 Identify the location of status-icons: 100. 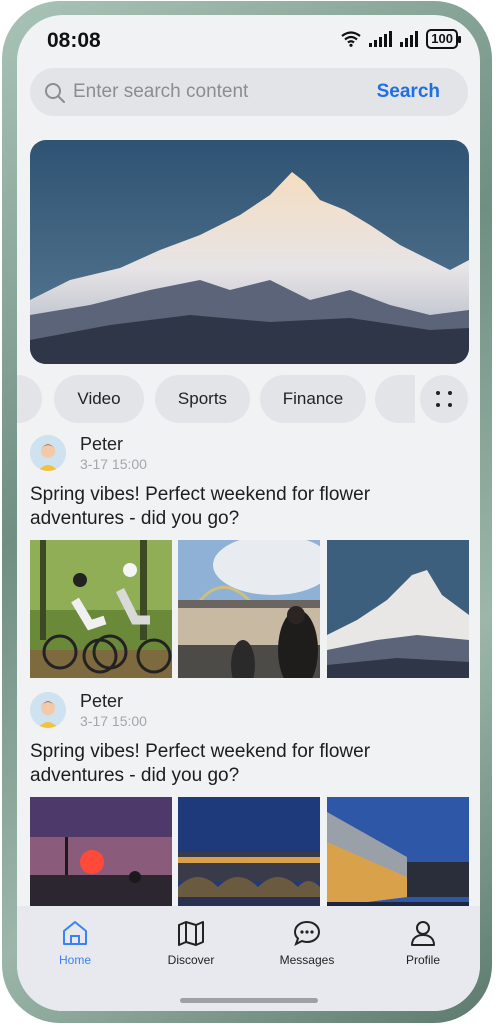
(401, 39).